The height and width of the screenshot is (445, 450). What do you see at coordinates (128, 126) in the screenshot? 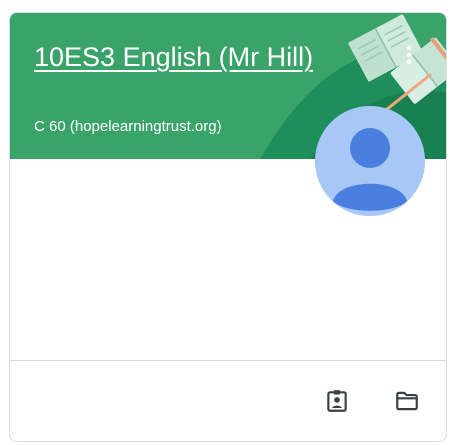
I see `class-subtitle: C 60 (hopelearningtrust.org)` at bounding box center [128, 126].